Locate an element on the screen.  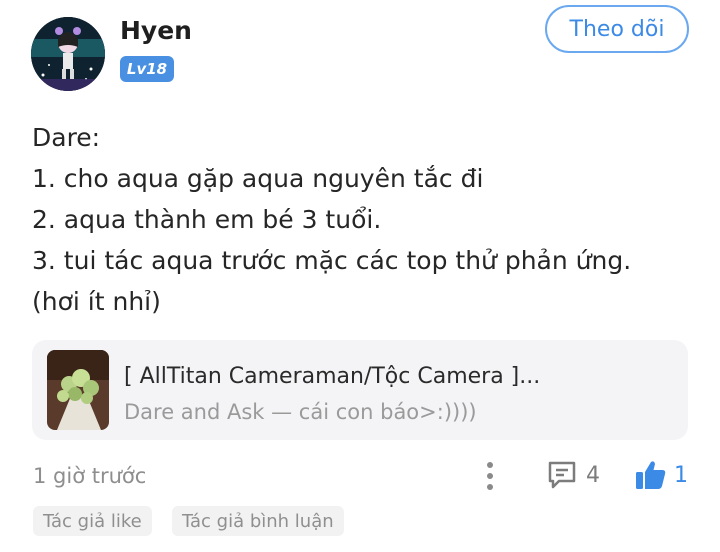
author-liked-tag: Tác giả like is located at coordinates (92, 521).